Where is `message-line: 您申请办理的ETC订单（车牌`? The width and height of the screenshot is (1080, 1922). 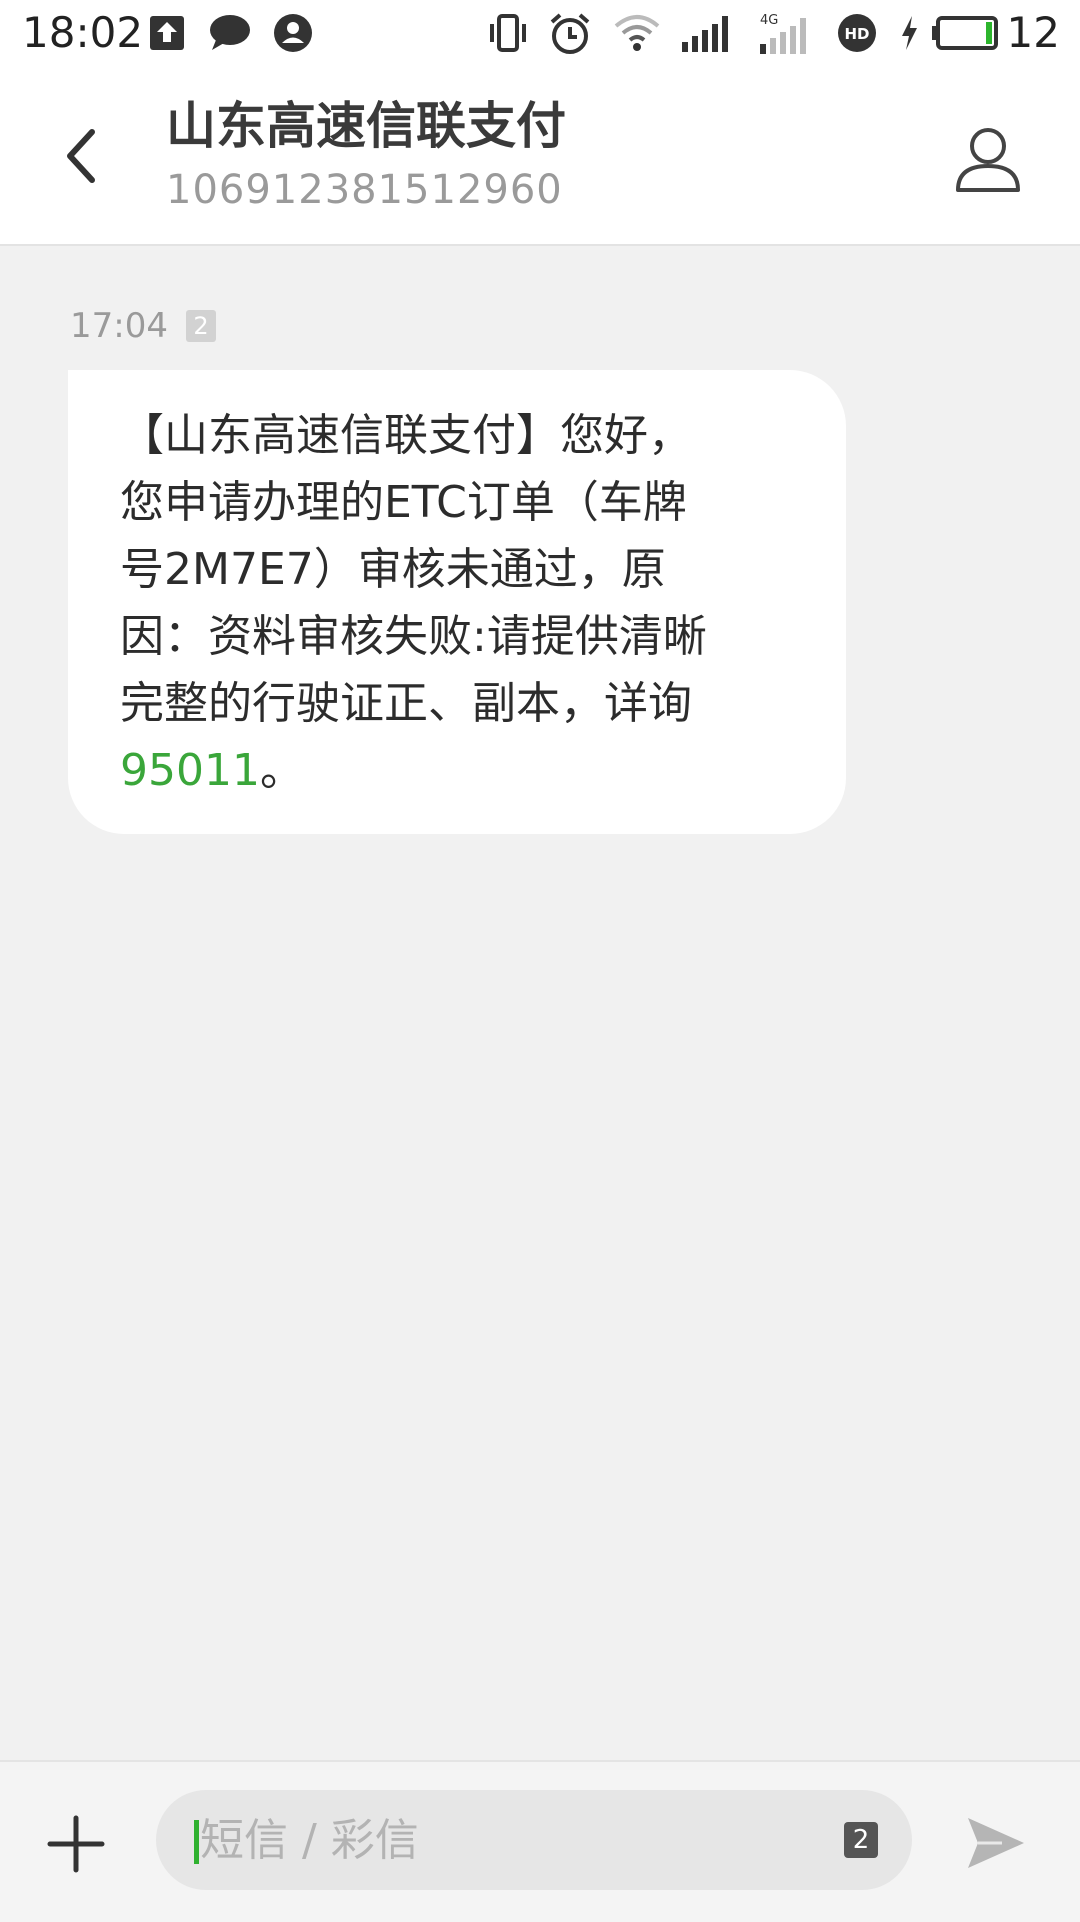 message-line: 您申请办理的ETC订单（车牌 is located at coordinates (403, 502).